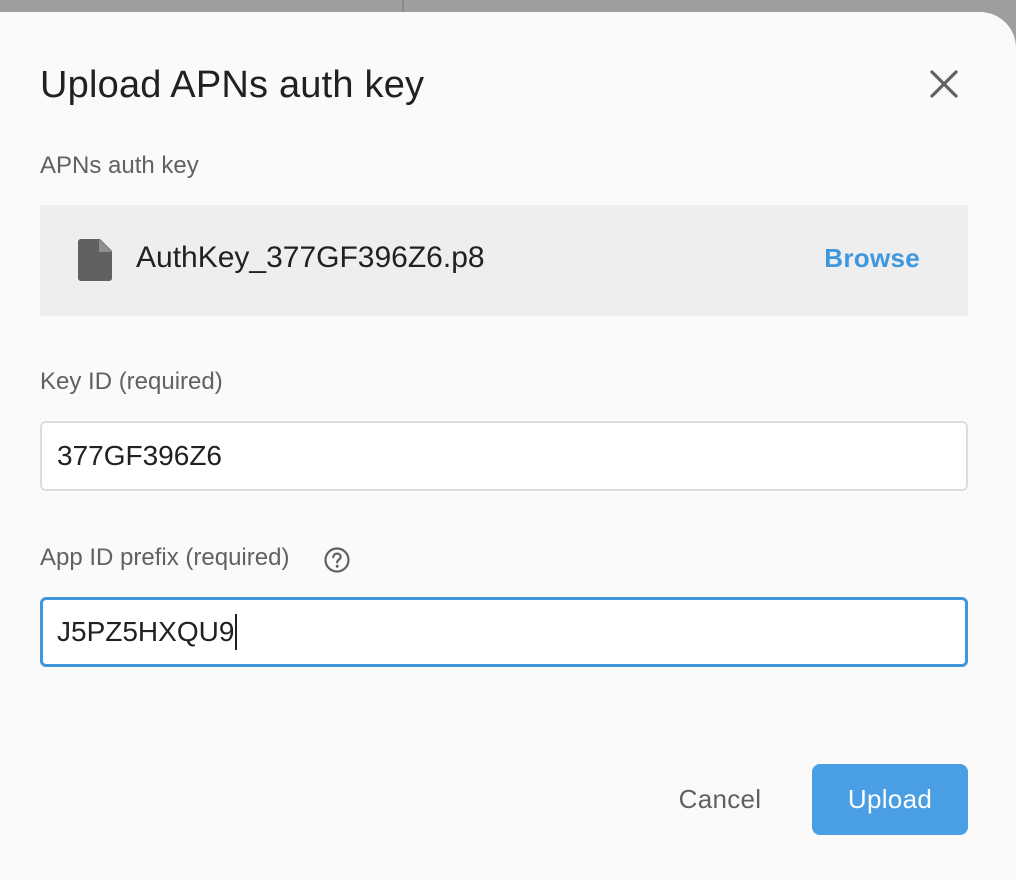 Image resolution: width=1016 pixels, height=880 pixels. I want to click on key-id-input: 377GF396Z6, so click(504, 456).